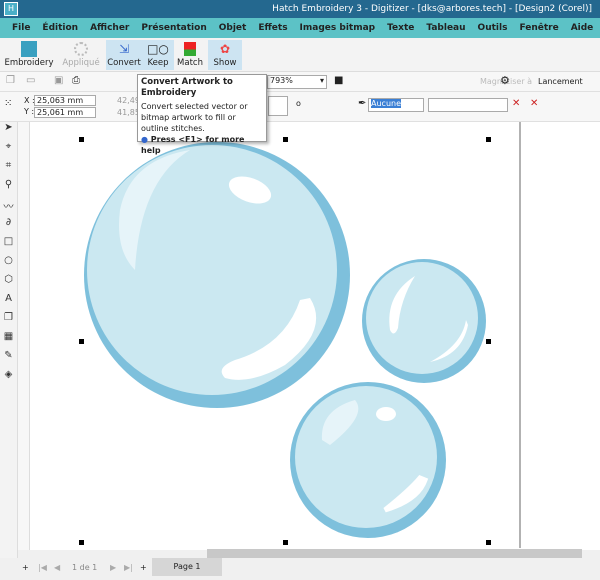 This screenshot has height=580, width=600. I want to click on embroidery-label: Embroidery, so click(29, 63).